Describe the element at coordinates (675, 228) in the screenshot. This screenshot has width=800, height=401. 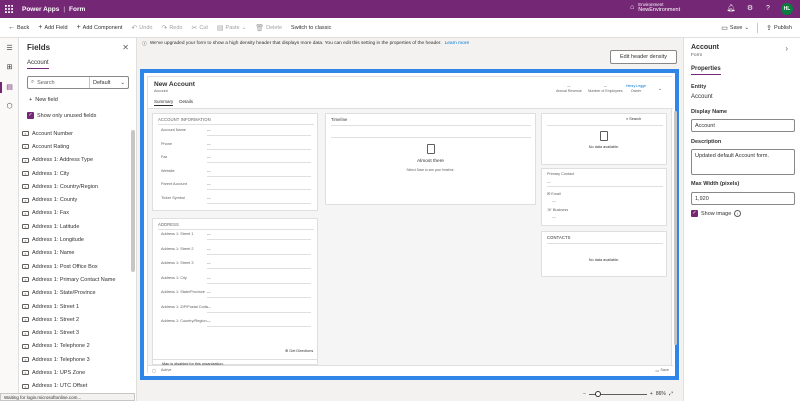
I see `form-scrollbar` at that location.